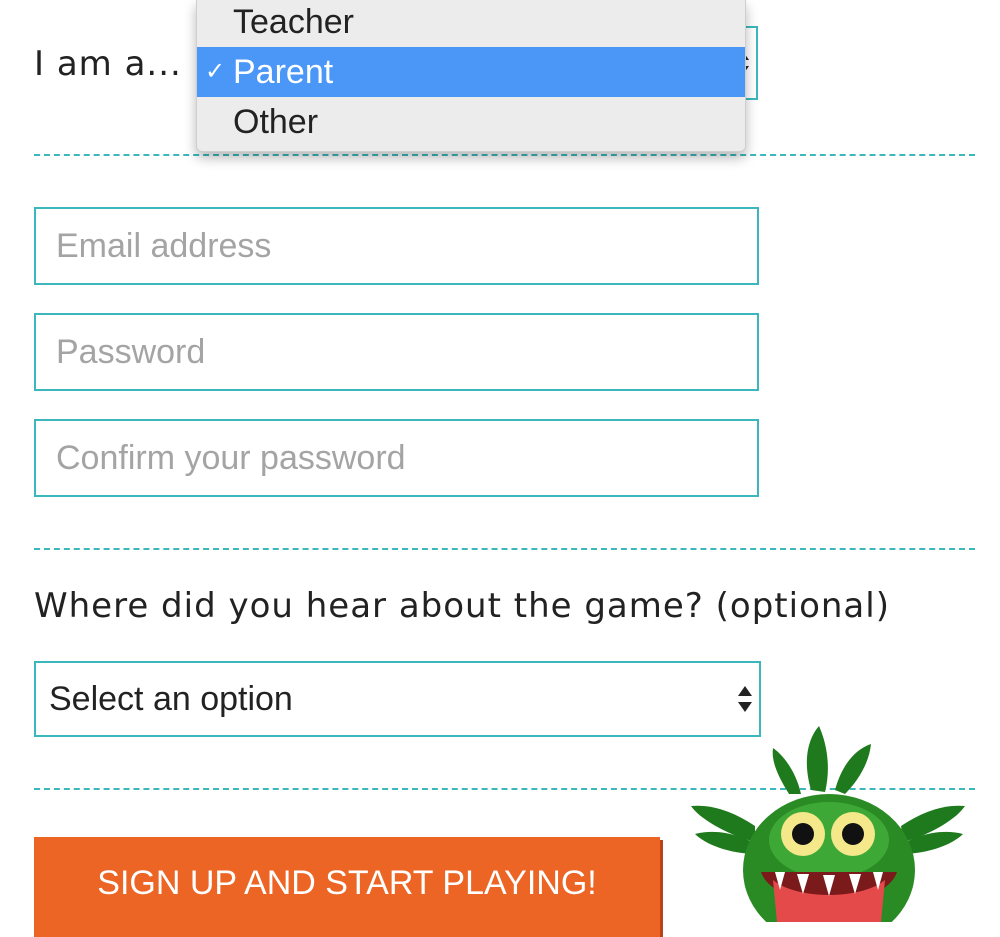 The height and width of the screenshot is (937, 1000). I want to click on referral-select-value: Select an option, so click(171, 699).